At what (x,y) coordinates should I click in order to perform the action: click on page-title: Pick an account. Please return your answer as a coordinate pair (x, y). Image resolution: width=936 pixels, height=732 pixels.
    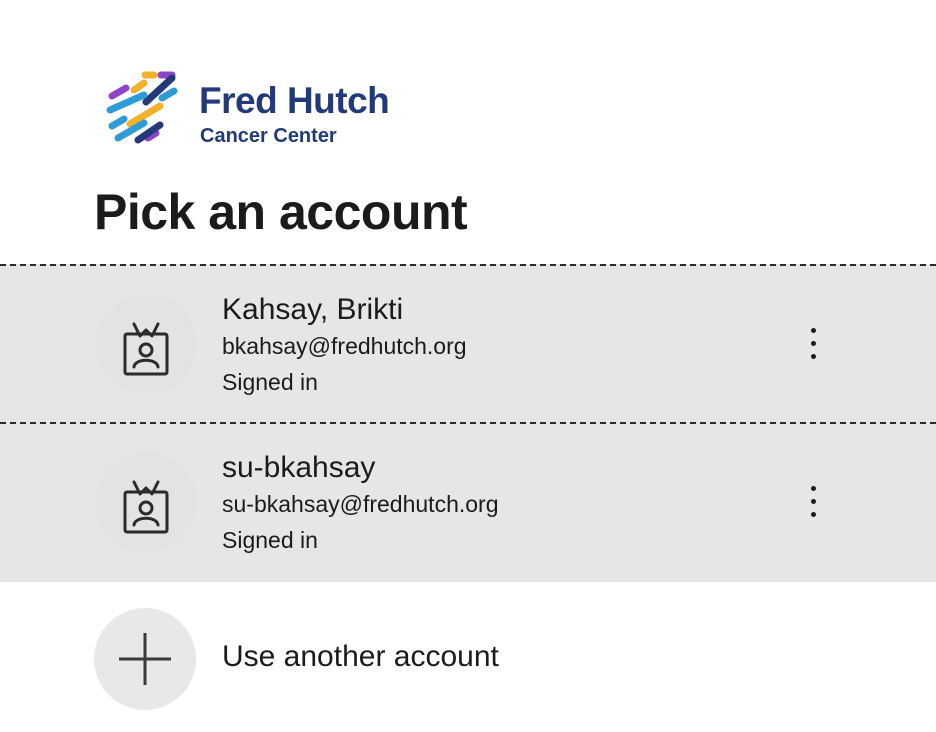
    Looking at the image, I should click on (281, 212).